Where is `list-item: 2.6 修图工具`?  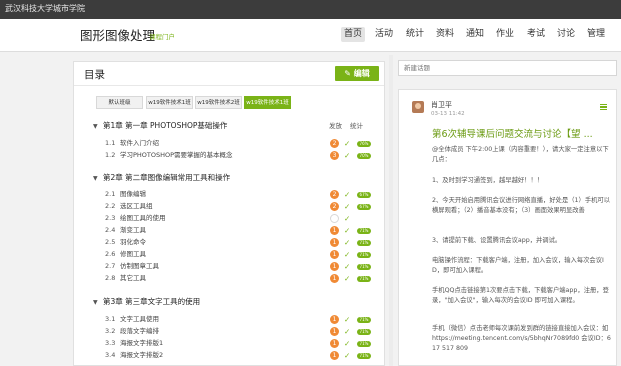
list-item: 2.6 修图工具 is located at coordinates (125, 254).